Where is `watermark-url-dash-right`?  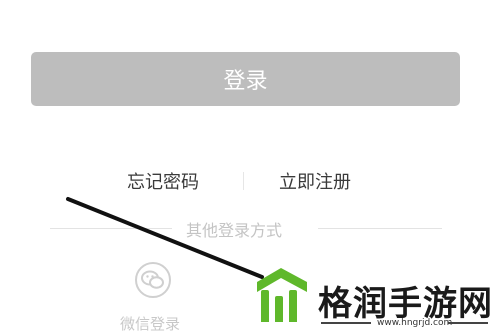
watermark-url-dash-right is located at coordinates (468, 323).